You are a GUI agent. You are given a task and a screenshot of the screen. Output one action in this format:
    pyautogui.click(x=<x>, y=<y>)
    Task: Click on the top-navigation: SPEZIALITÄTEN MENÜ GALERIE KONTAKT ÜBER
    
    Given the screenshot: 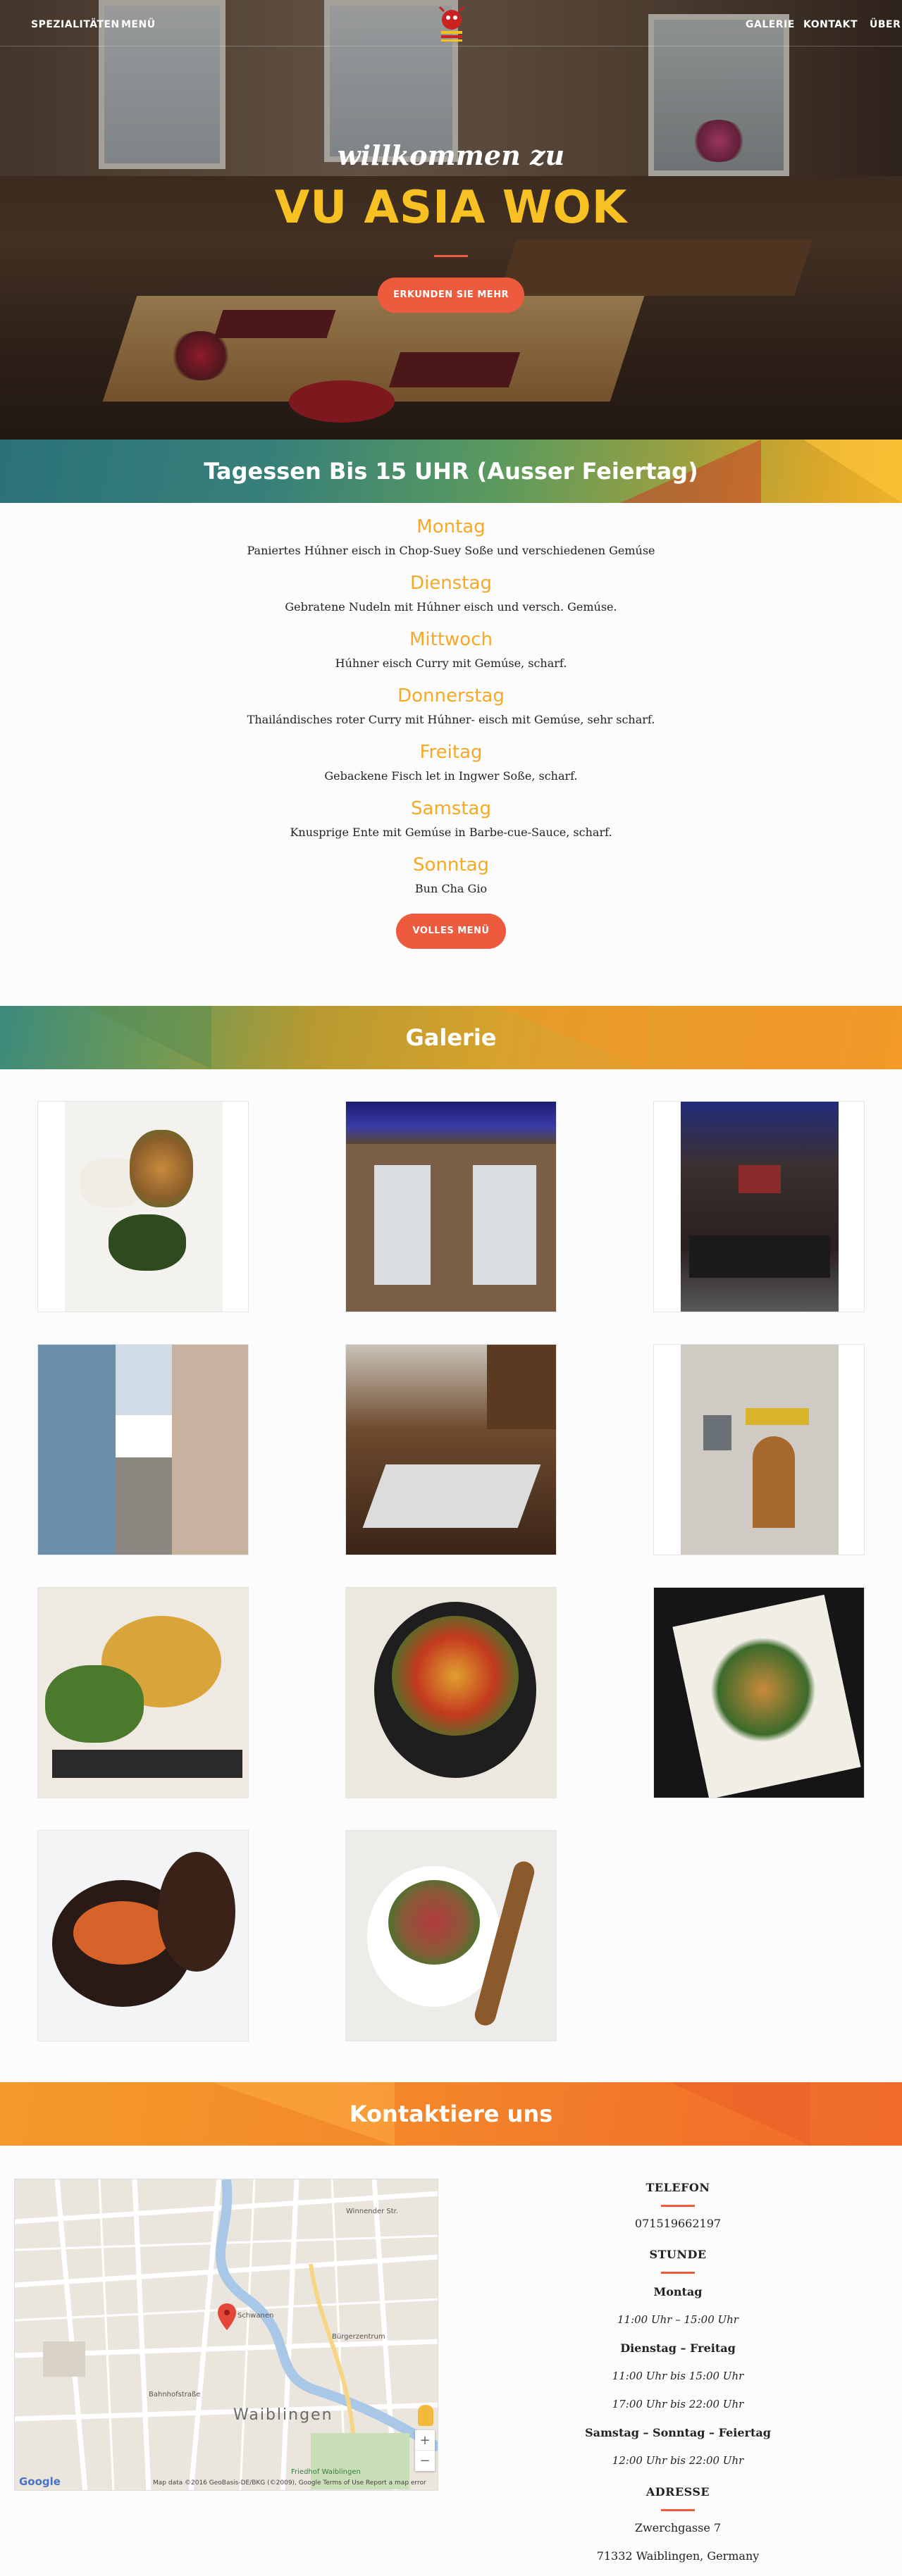 What is the action you would take?
    pyautogui.click(x=451, y=23)
    